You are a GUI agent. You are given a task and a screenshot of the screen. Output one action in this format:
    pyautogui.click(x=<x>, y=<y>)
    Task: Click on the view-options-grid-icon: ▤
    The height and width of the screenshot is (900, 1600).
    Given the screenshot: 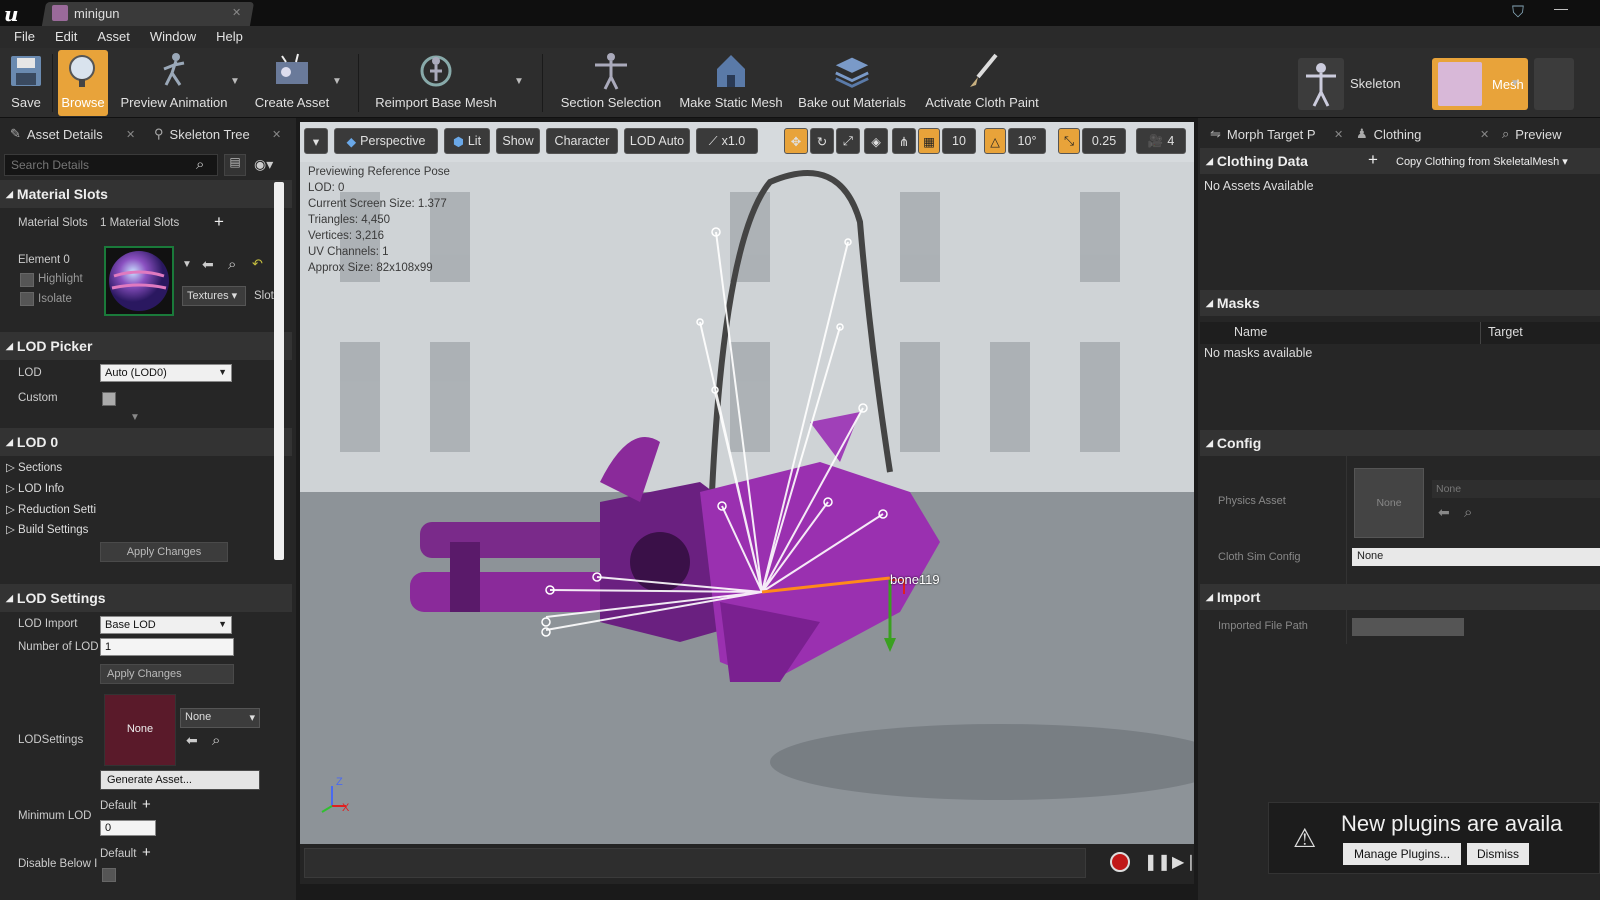 What is the action you would take?
    pyautogui.click(x=235, y=165)
    